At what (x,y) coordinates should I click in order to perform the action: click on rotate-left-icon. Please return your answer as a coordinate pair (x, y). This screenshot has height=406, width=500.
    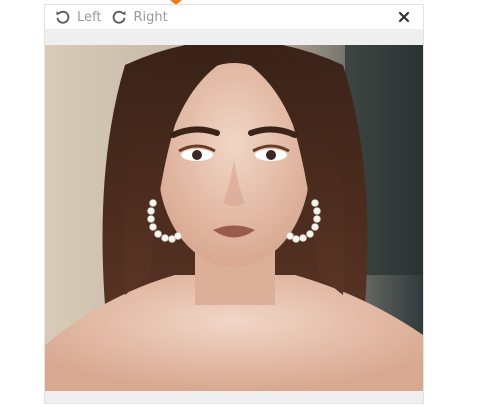
    Looking at the image, I should click on (63, 17).